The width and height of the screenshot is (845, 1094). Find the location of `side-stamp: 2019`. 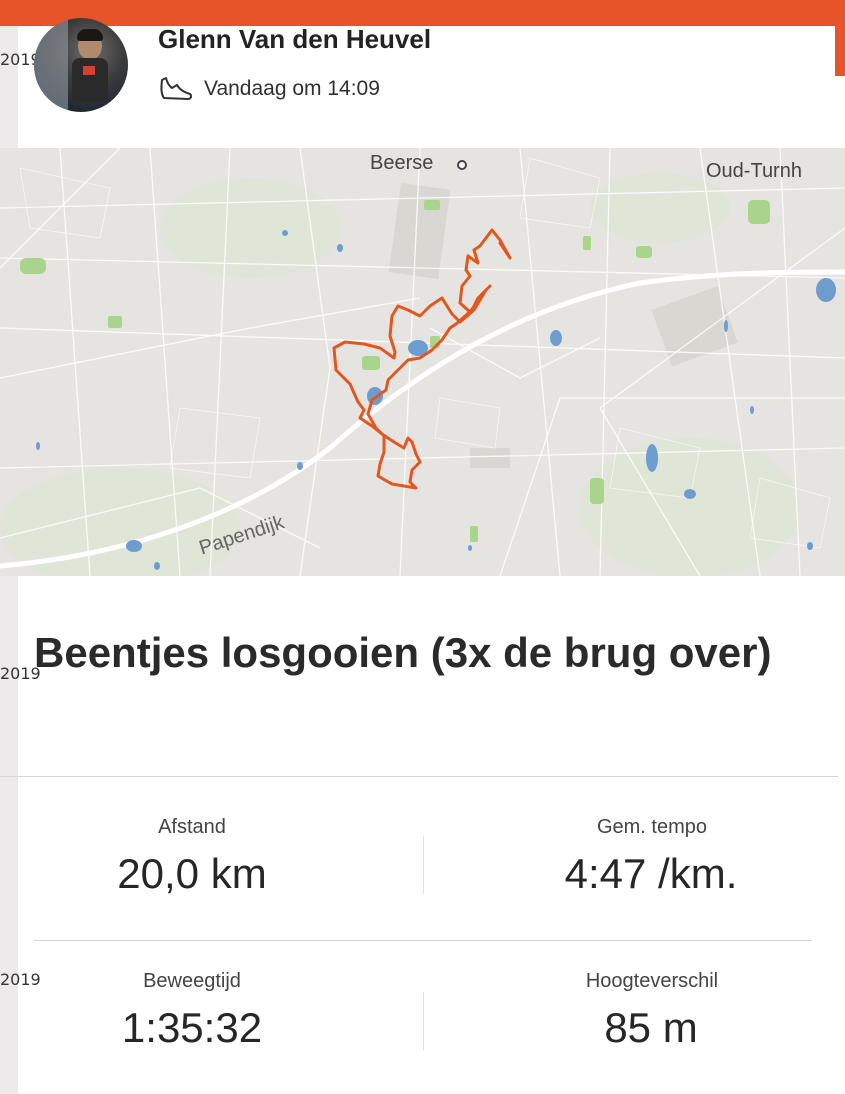

side-stamp: 2019 is located at coordinates (20, 979).